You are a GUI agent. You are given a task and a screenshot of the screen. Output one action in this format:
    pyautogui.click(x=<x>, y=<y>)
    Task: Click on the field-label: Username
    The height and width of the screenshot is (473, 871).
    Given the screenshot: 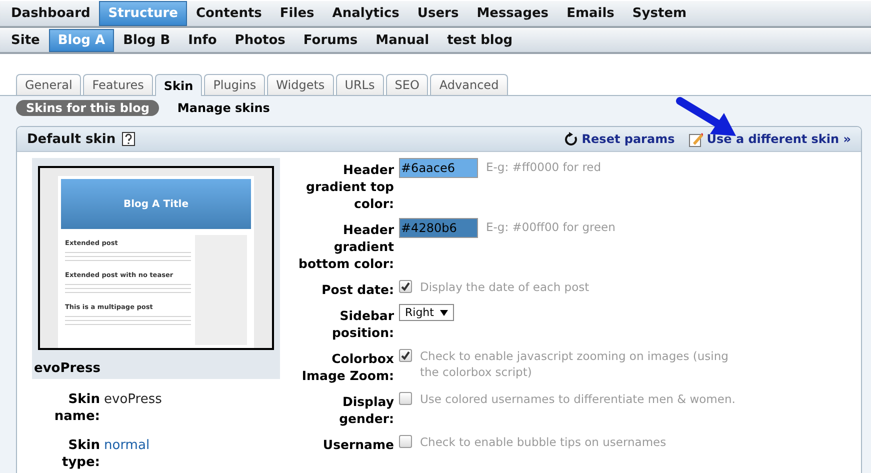 What is the action you would take?
    pyautogui.click(x=358, y=444)
    